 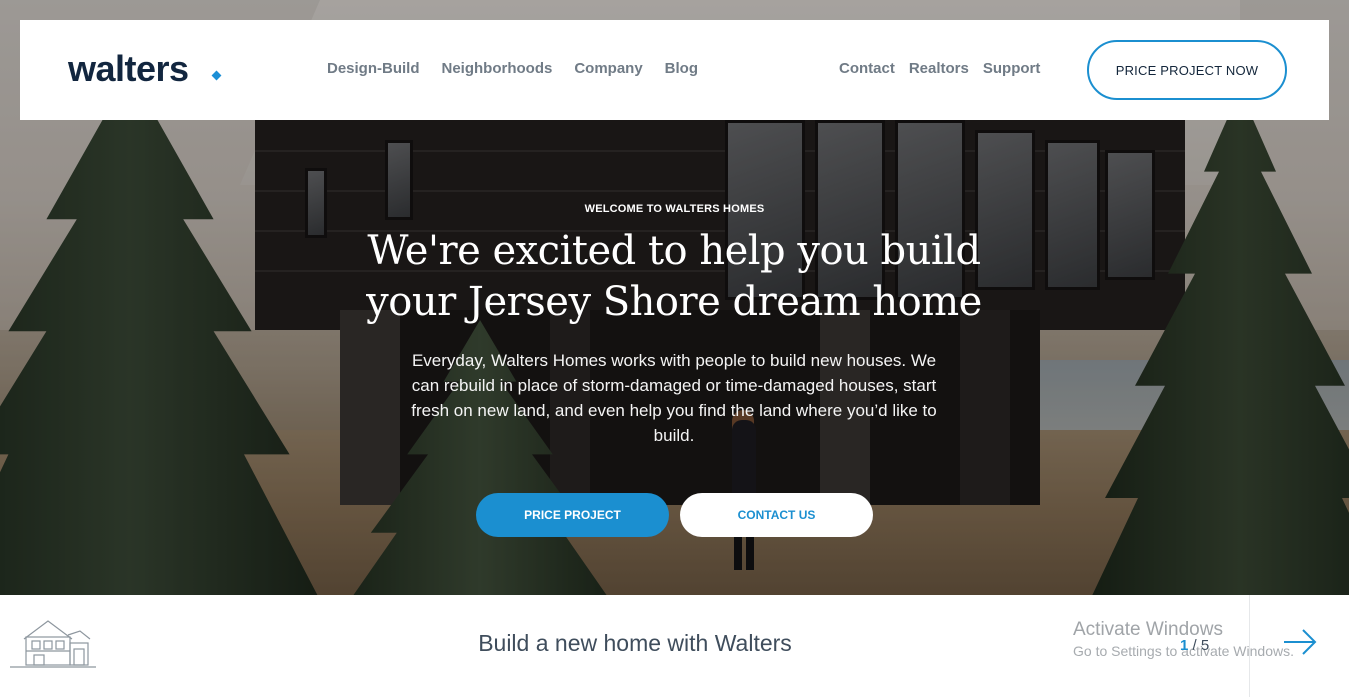 I want to click on nav-realtors: Realtors, so click(x=939, y=68).